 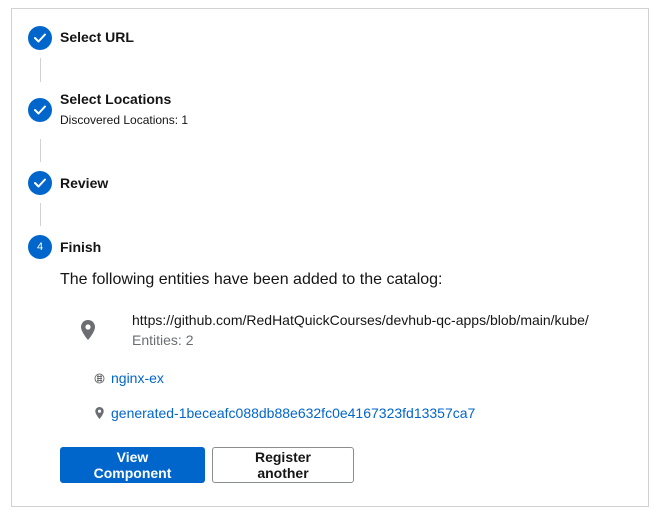 I want to click on entity-row-component: nginx-ex, so click(x=129, y=378).